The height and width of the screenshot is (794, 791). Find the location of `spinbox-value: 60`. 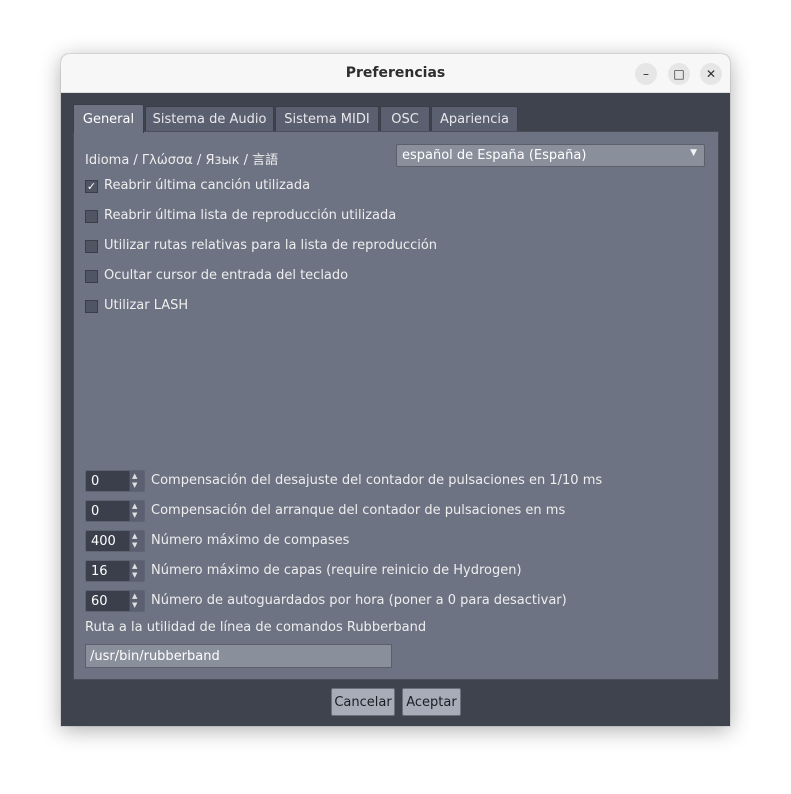

spinbox-value: 60 is located at coordinates (99, 601).